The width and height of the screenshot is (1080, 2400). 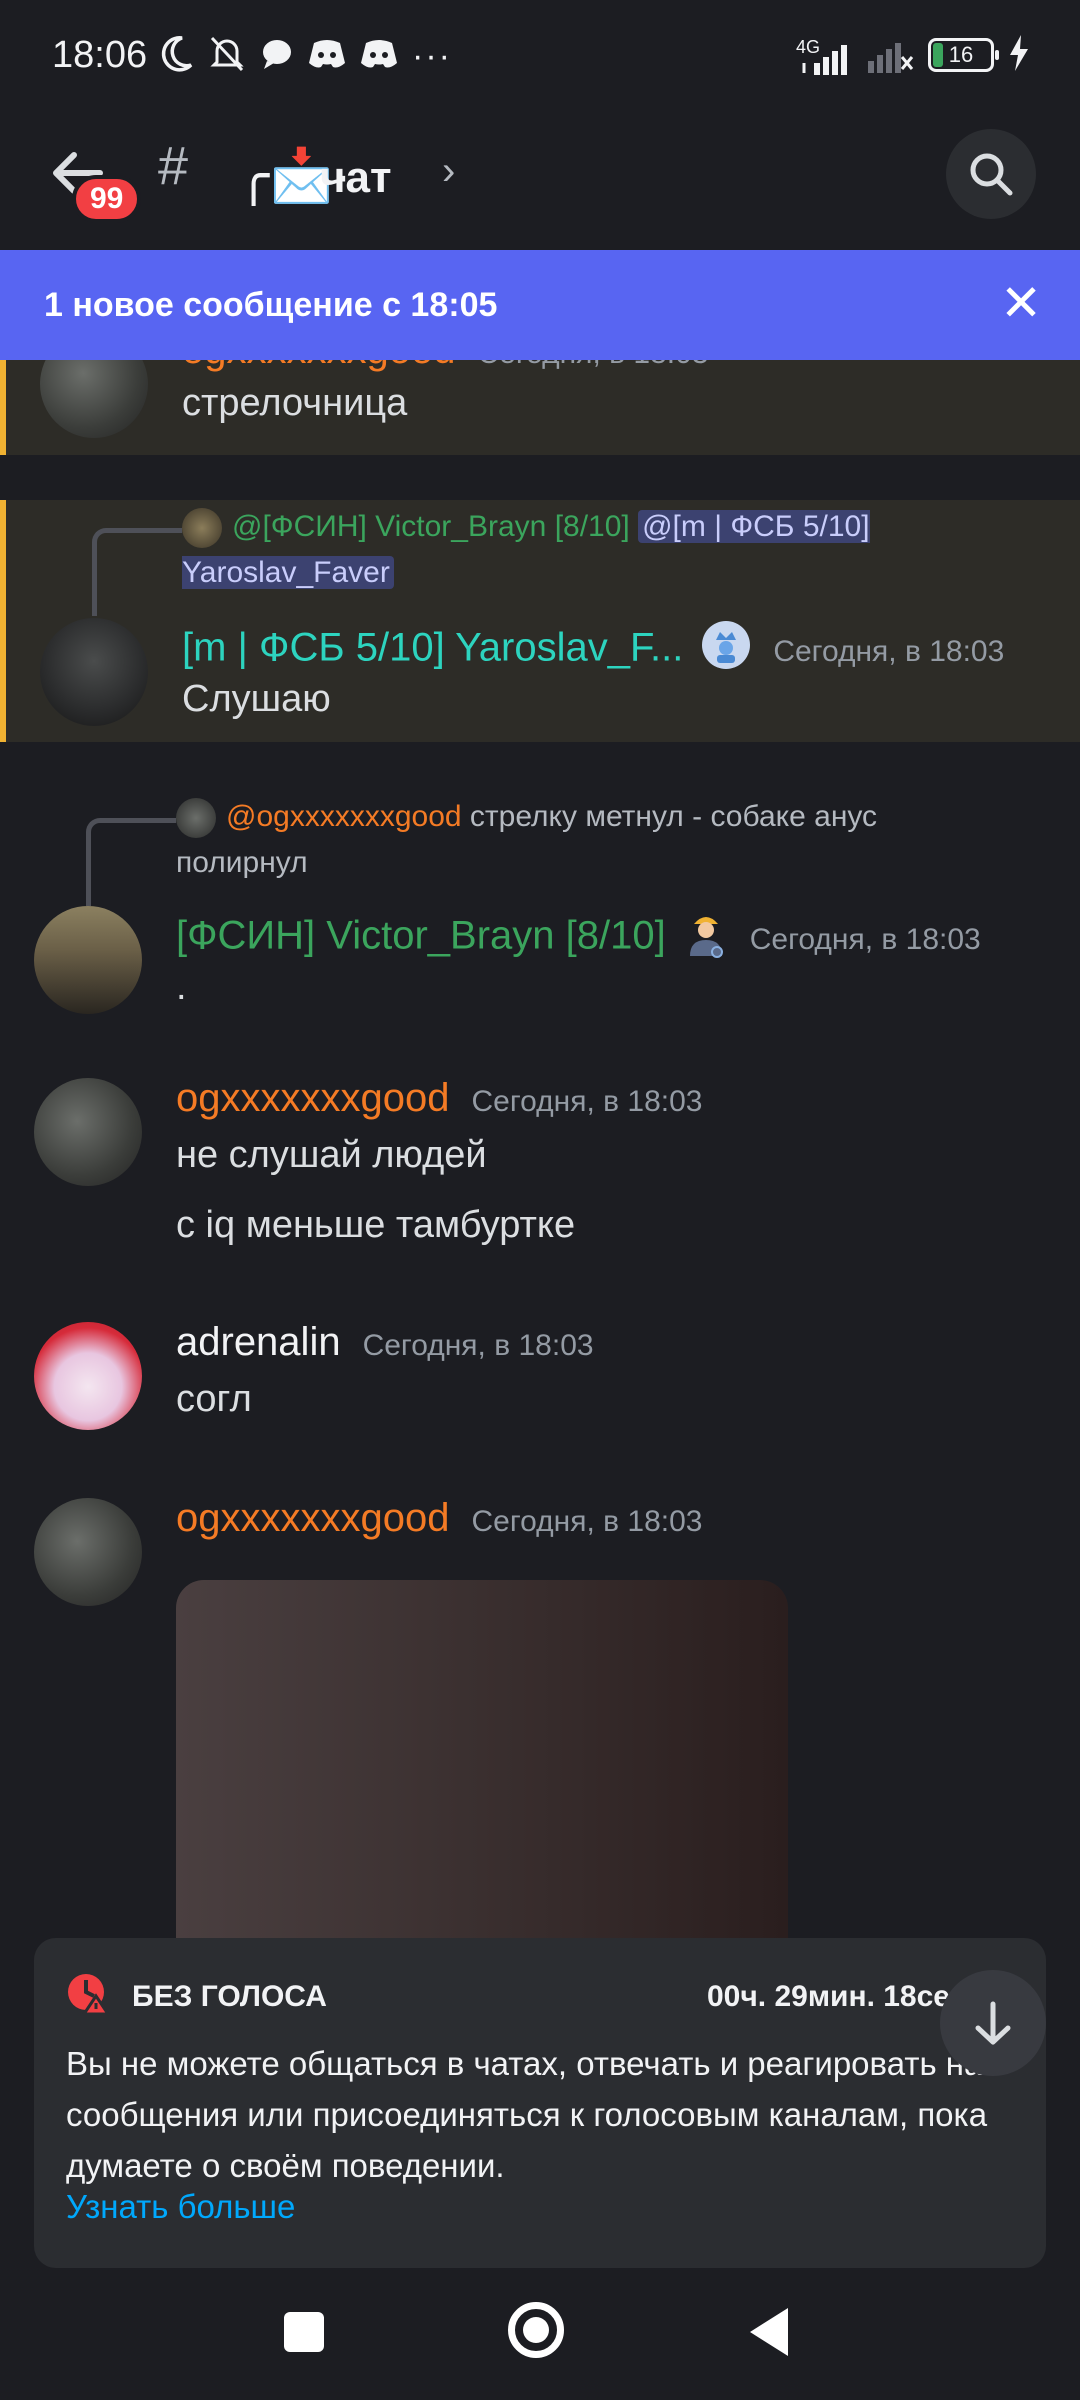 I want to click on timeout-timer: 00ч. 29мин. 18се, so click(x=828, y=1996).